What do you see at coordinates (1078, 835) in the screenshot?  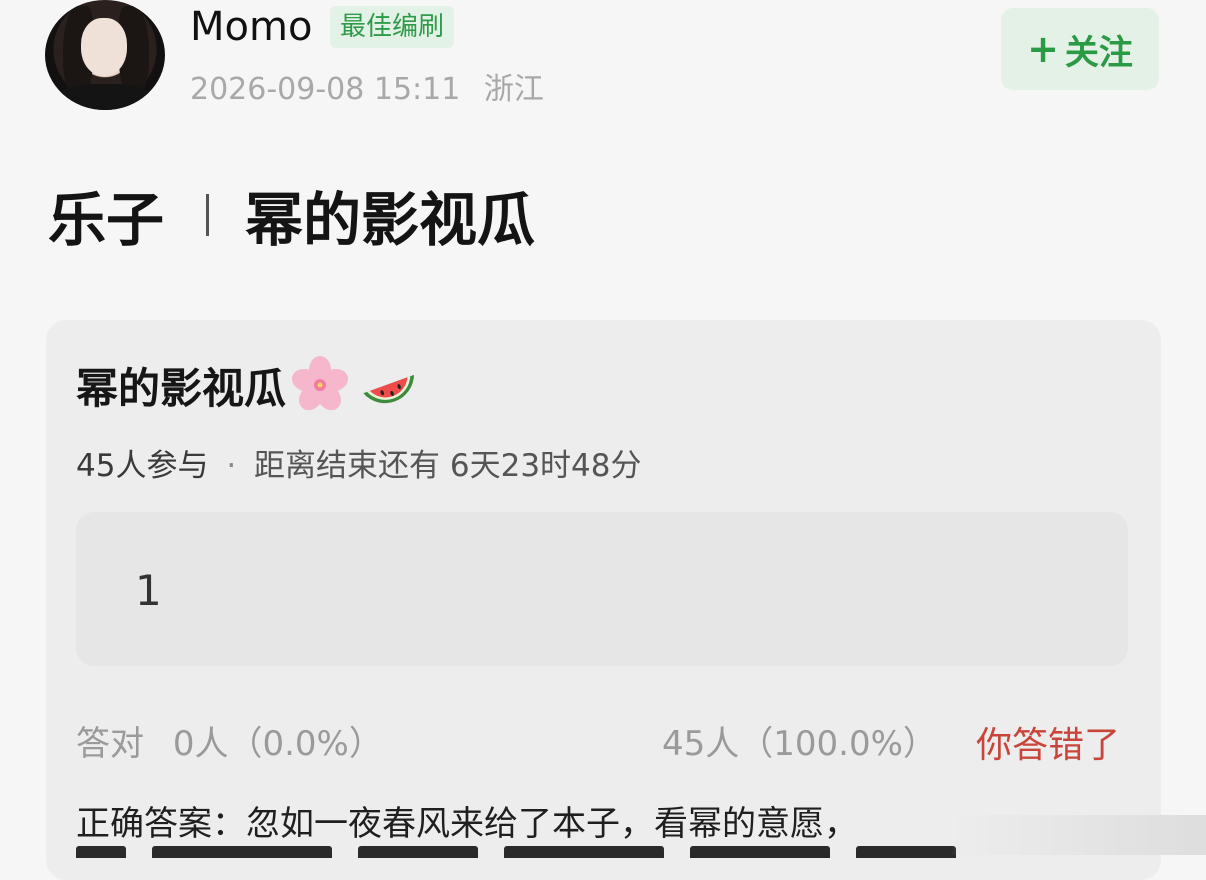 I see `watermark-overlay` at bounding box center [1078, 835].